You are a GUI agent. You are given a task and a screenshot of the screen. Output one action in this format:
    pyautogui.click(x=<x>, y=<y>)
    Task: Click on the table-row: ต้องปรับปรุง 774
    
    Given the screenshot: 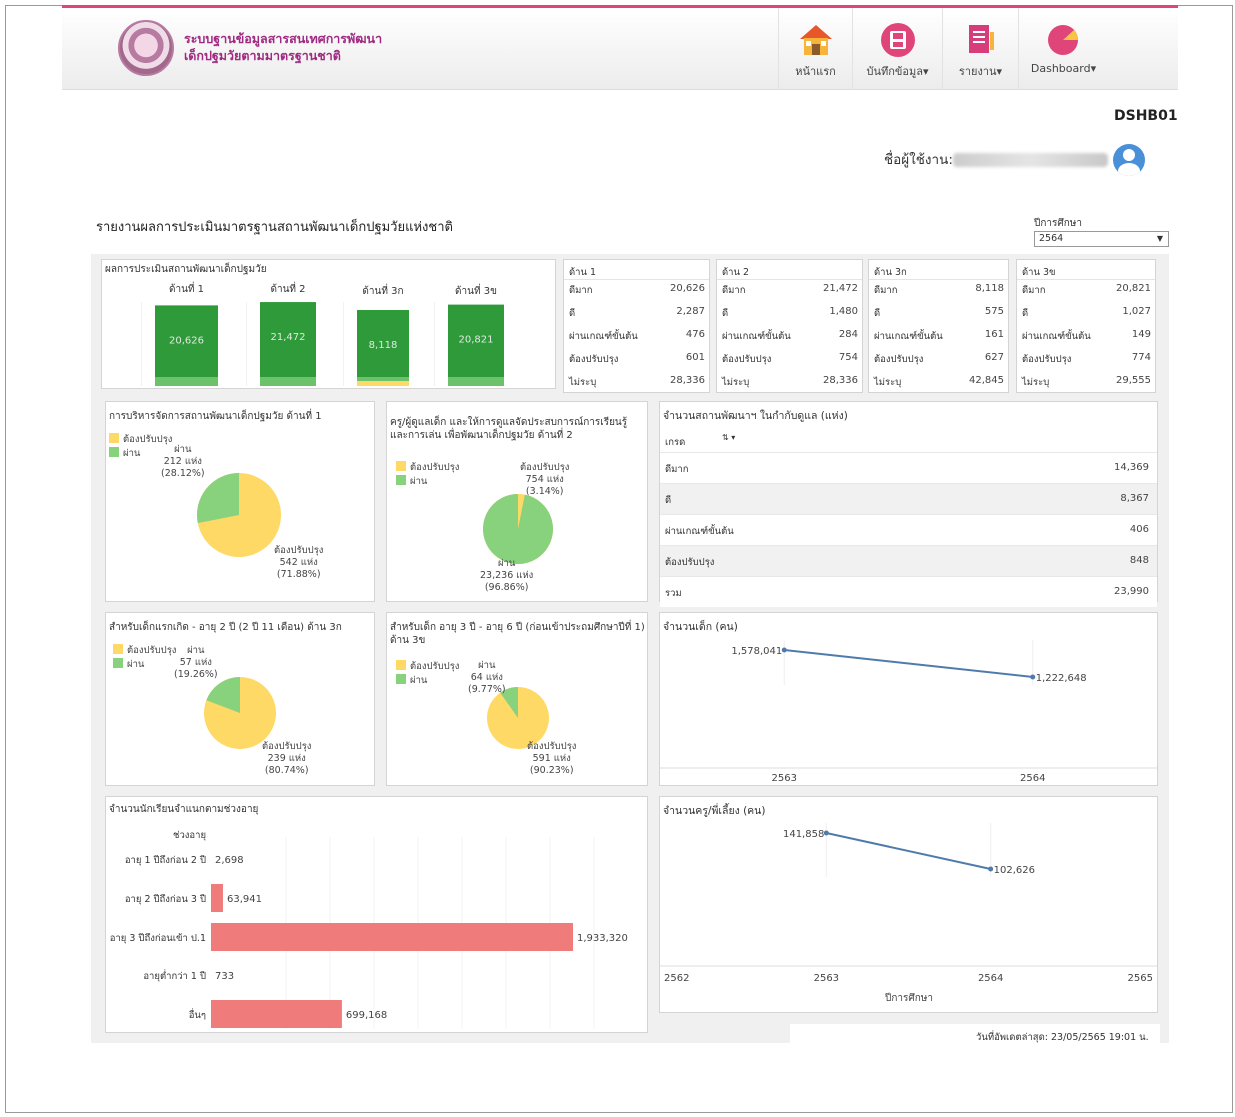 What is the action you would take?
    pyautogui.click(x=1086, y=362)
    